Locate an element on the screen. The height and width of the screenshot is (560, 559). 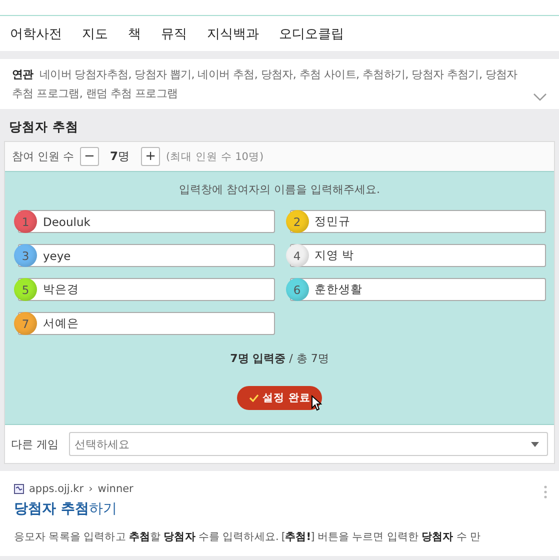
counter-label: 참여 인원 수 is located at coordinates (43, 156).